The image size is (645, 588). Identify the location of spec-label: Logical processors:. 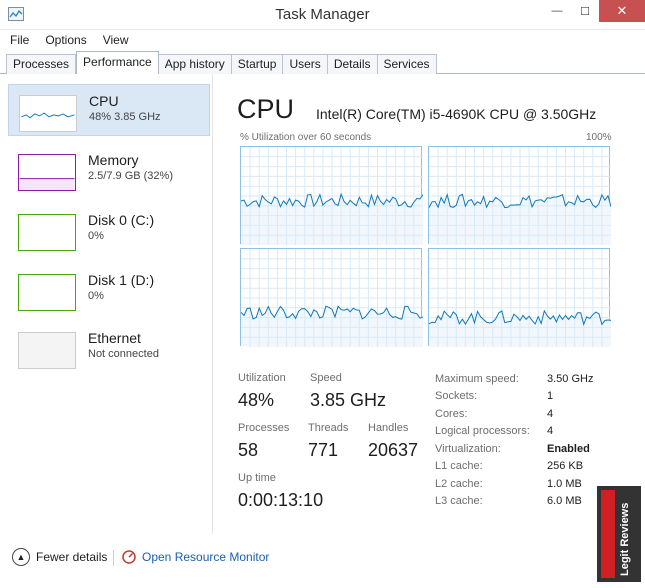
(482, 431).